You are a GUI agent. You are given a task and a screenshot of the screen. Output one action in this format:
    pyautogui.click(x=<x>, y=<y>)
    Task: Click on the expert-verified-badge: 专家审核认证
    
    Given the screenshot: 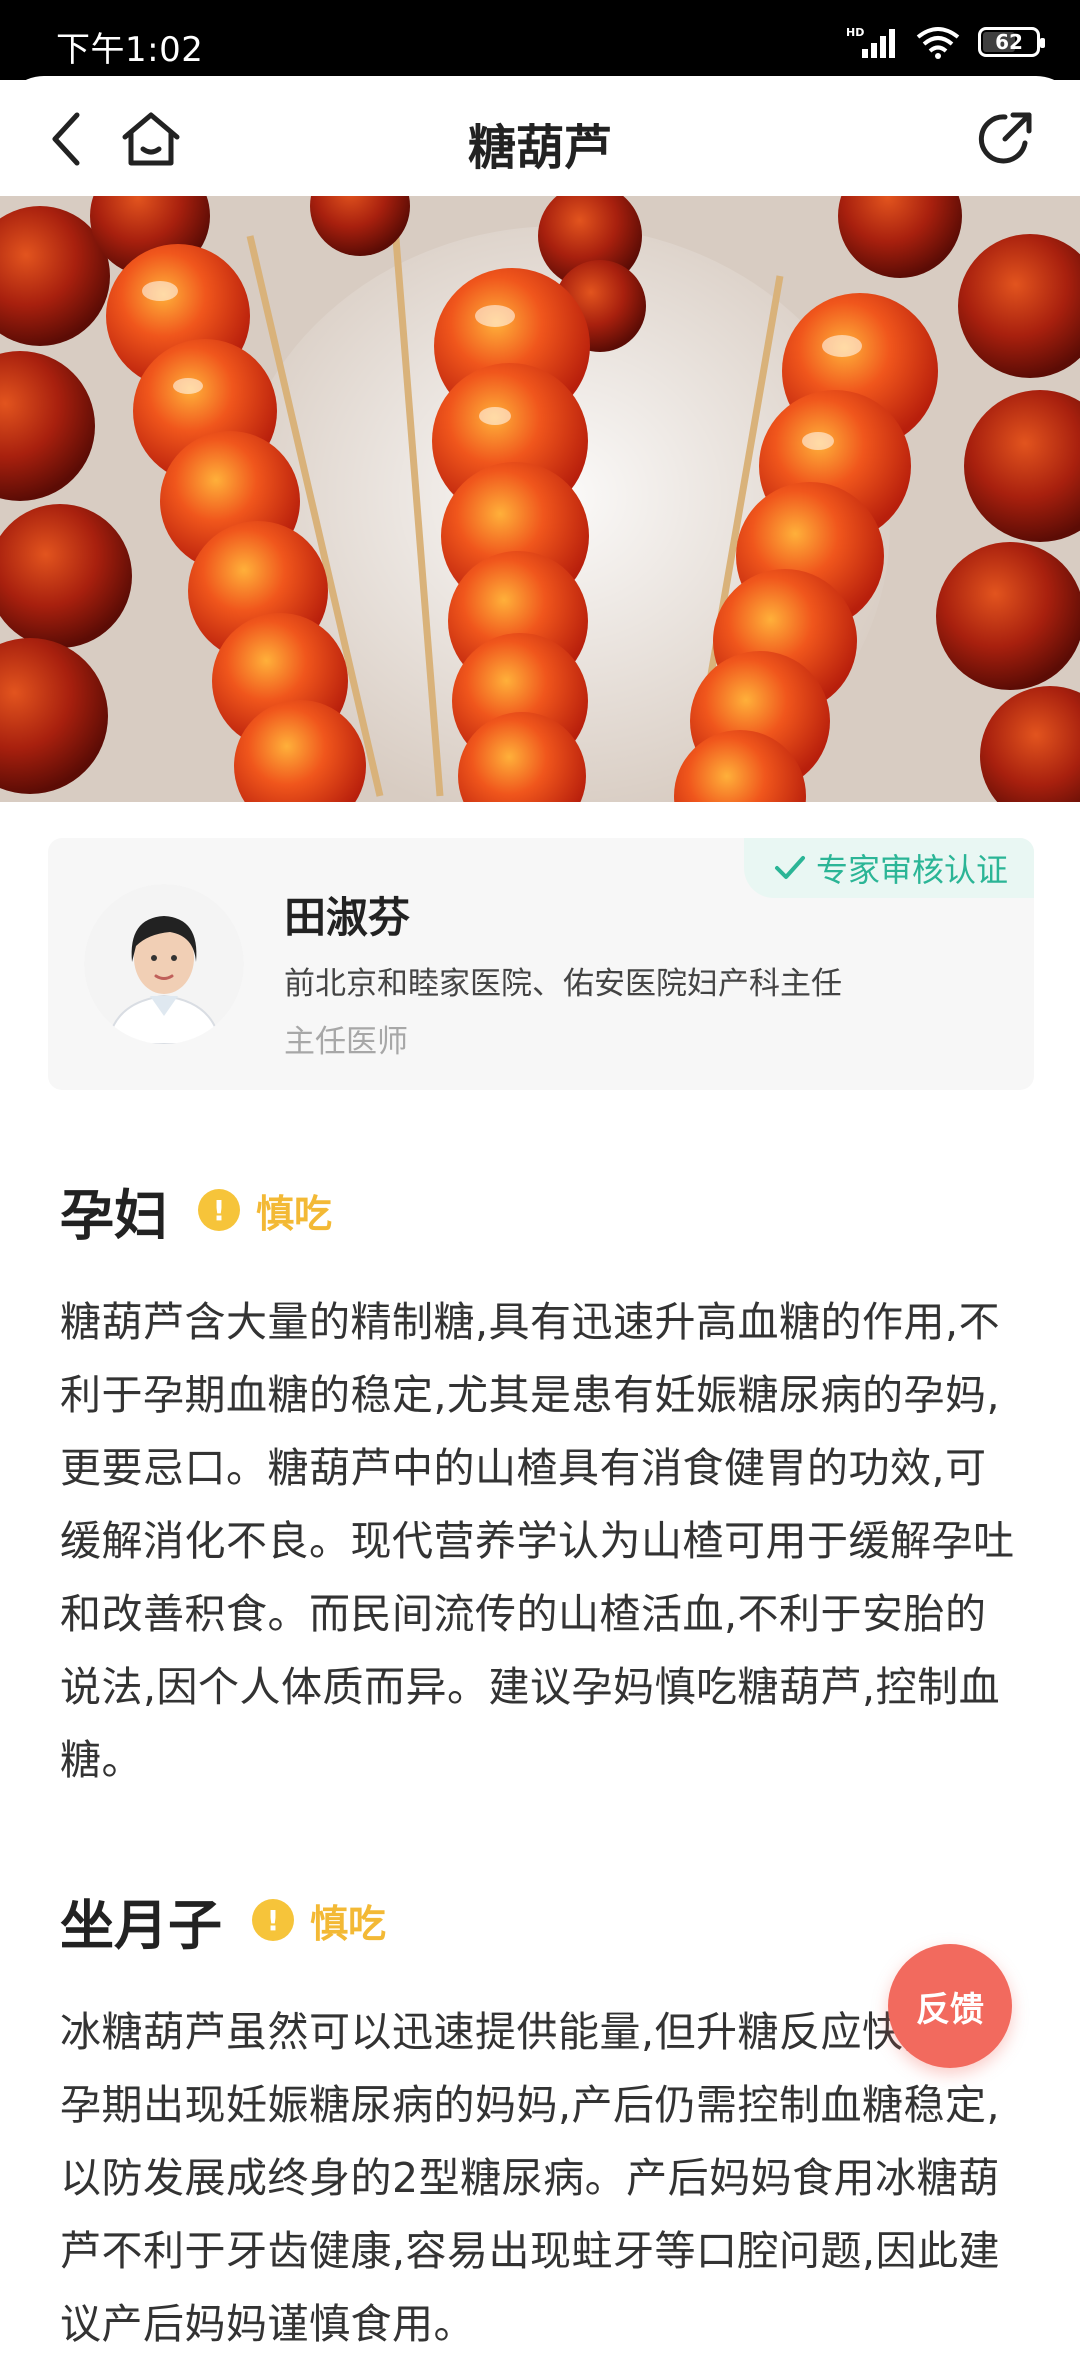 What is the action you would take?
    pyautogui.click(x=888, y=868)
    